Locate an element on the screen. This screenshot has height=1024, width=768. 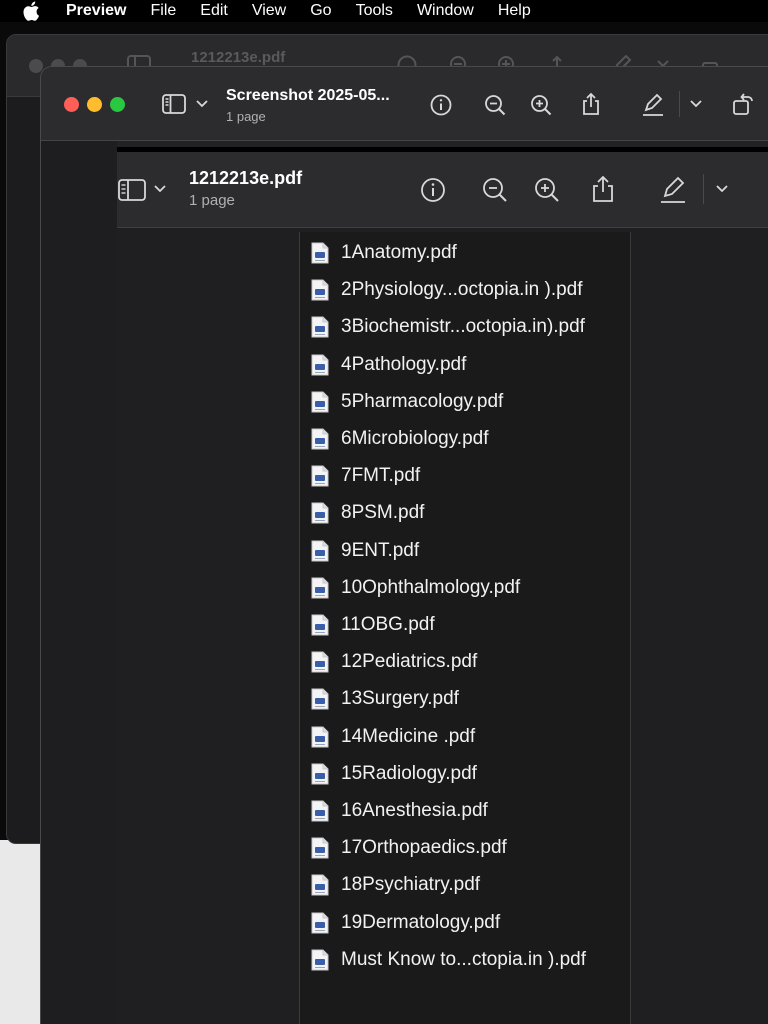
file-name: Must Know to...ctopia.in ).pdf is located at coordinates (464, 959).